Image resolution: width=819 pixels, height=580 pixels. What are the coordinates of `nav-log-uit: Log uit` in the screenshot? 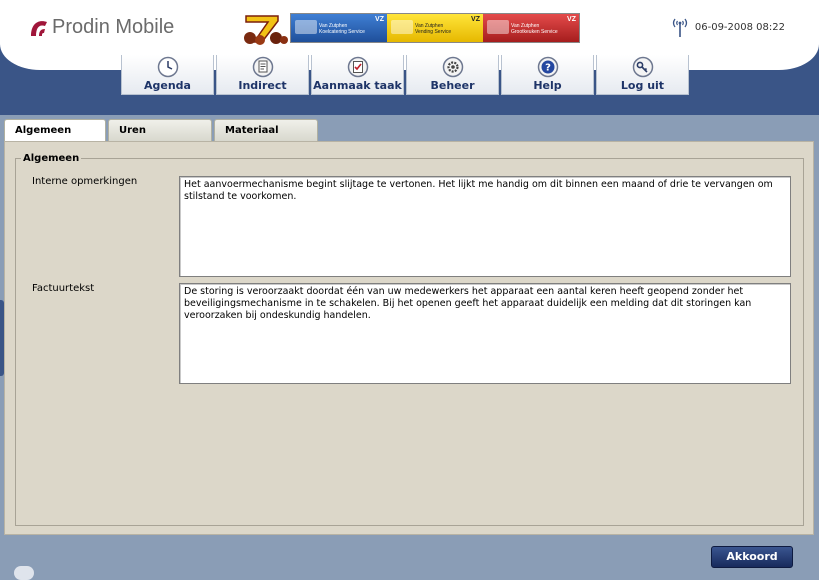 It's located at (642, 75).